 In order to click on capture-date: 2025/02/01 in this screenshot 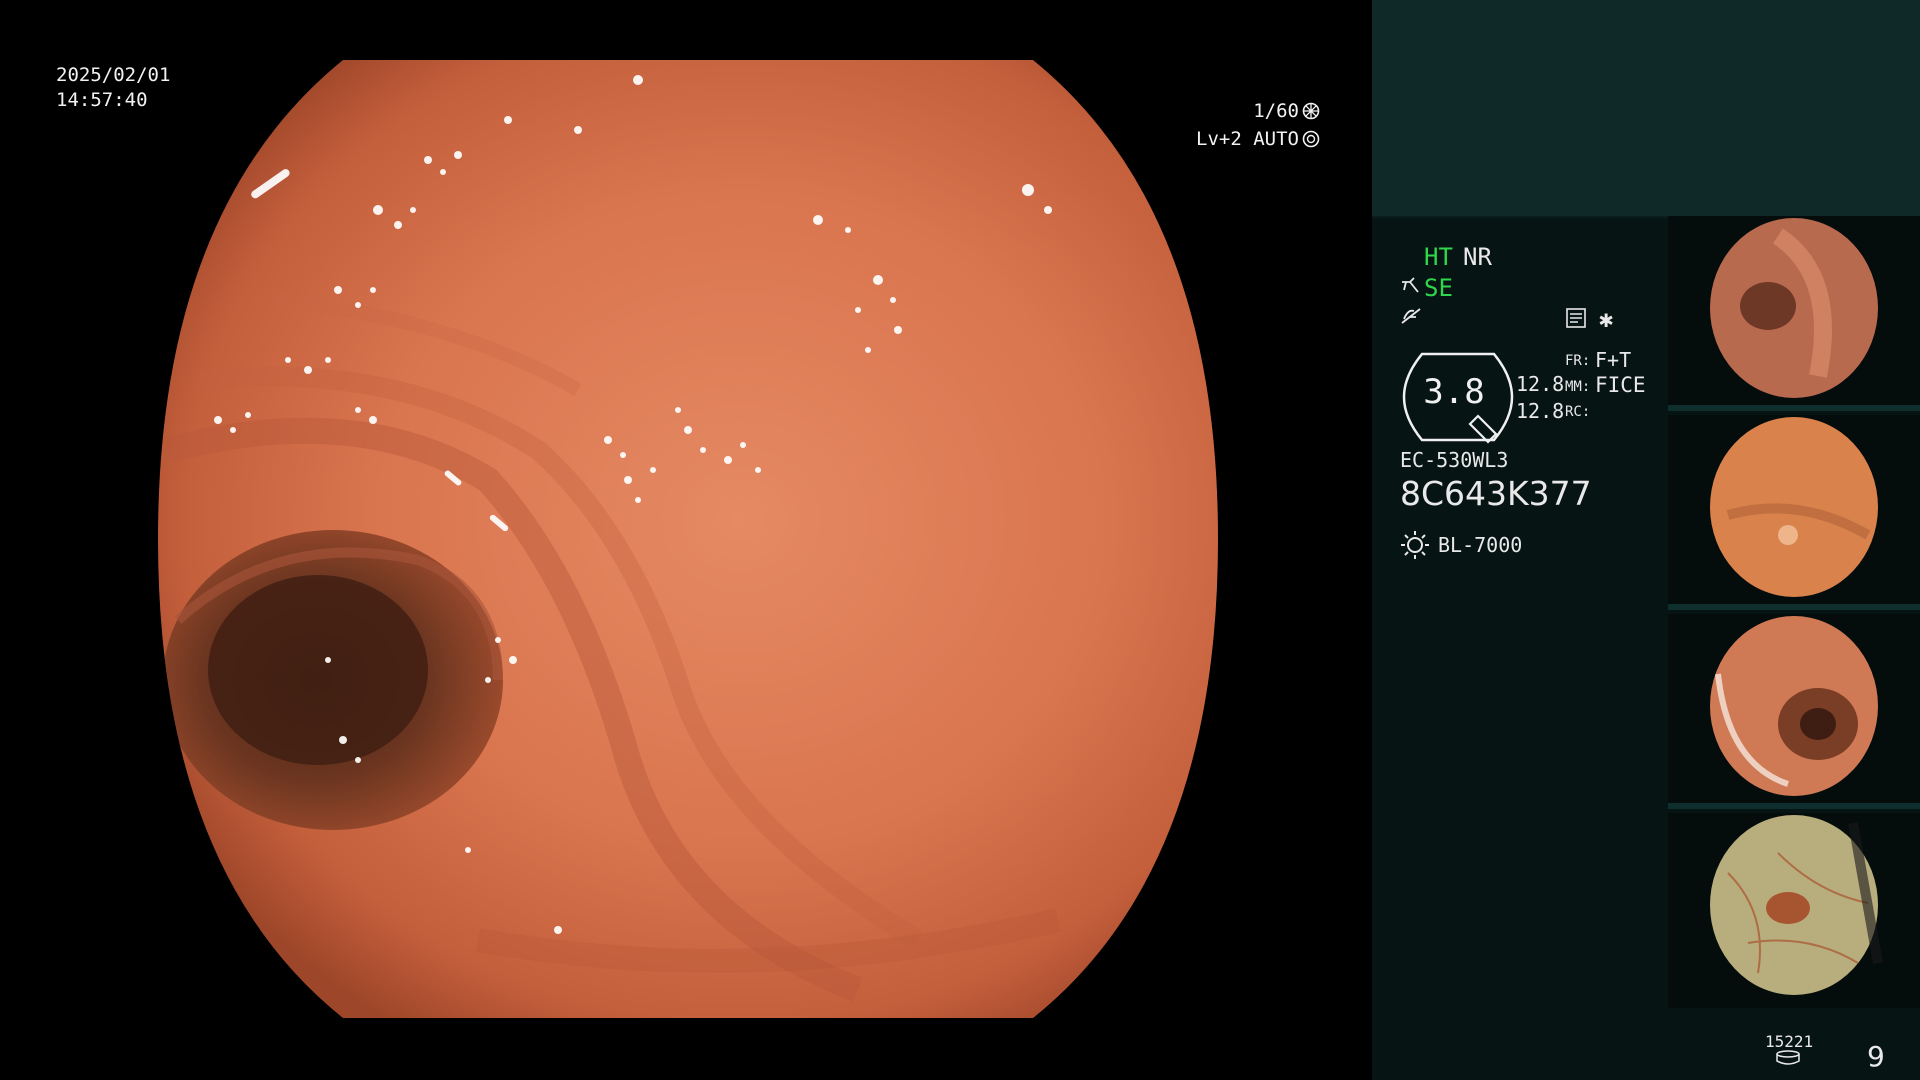, I will do `click(113, 75)`.